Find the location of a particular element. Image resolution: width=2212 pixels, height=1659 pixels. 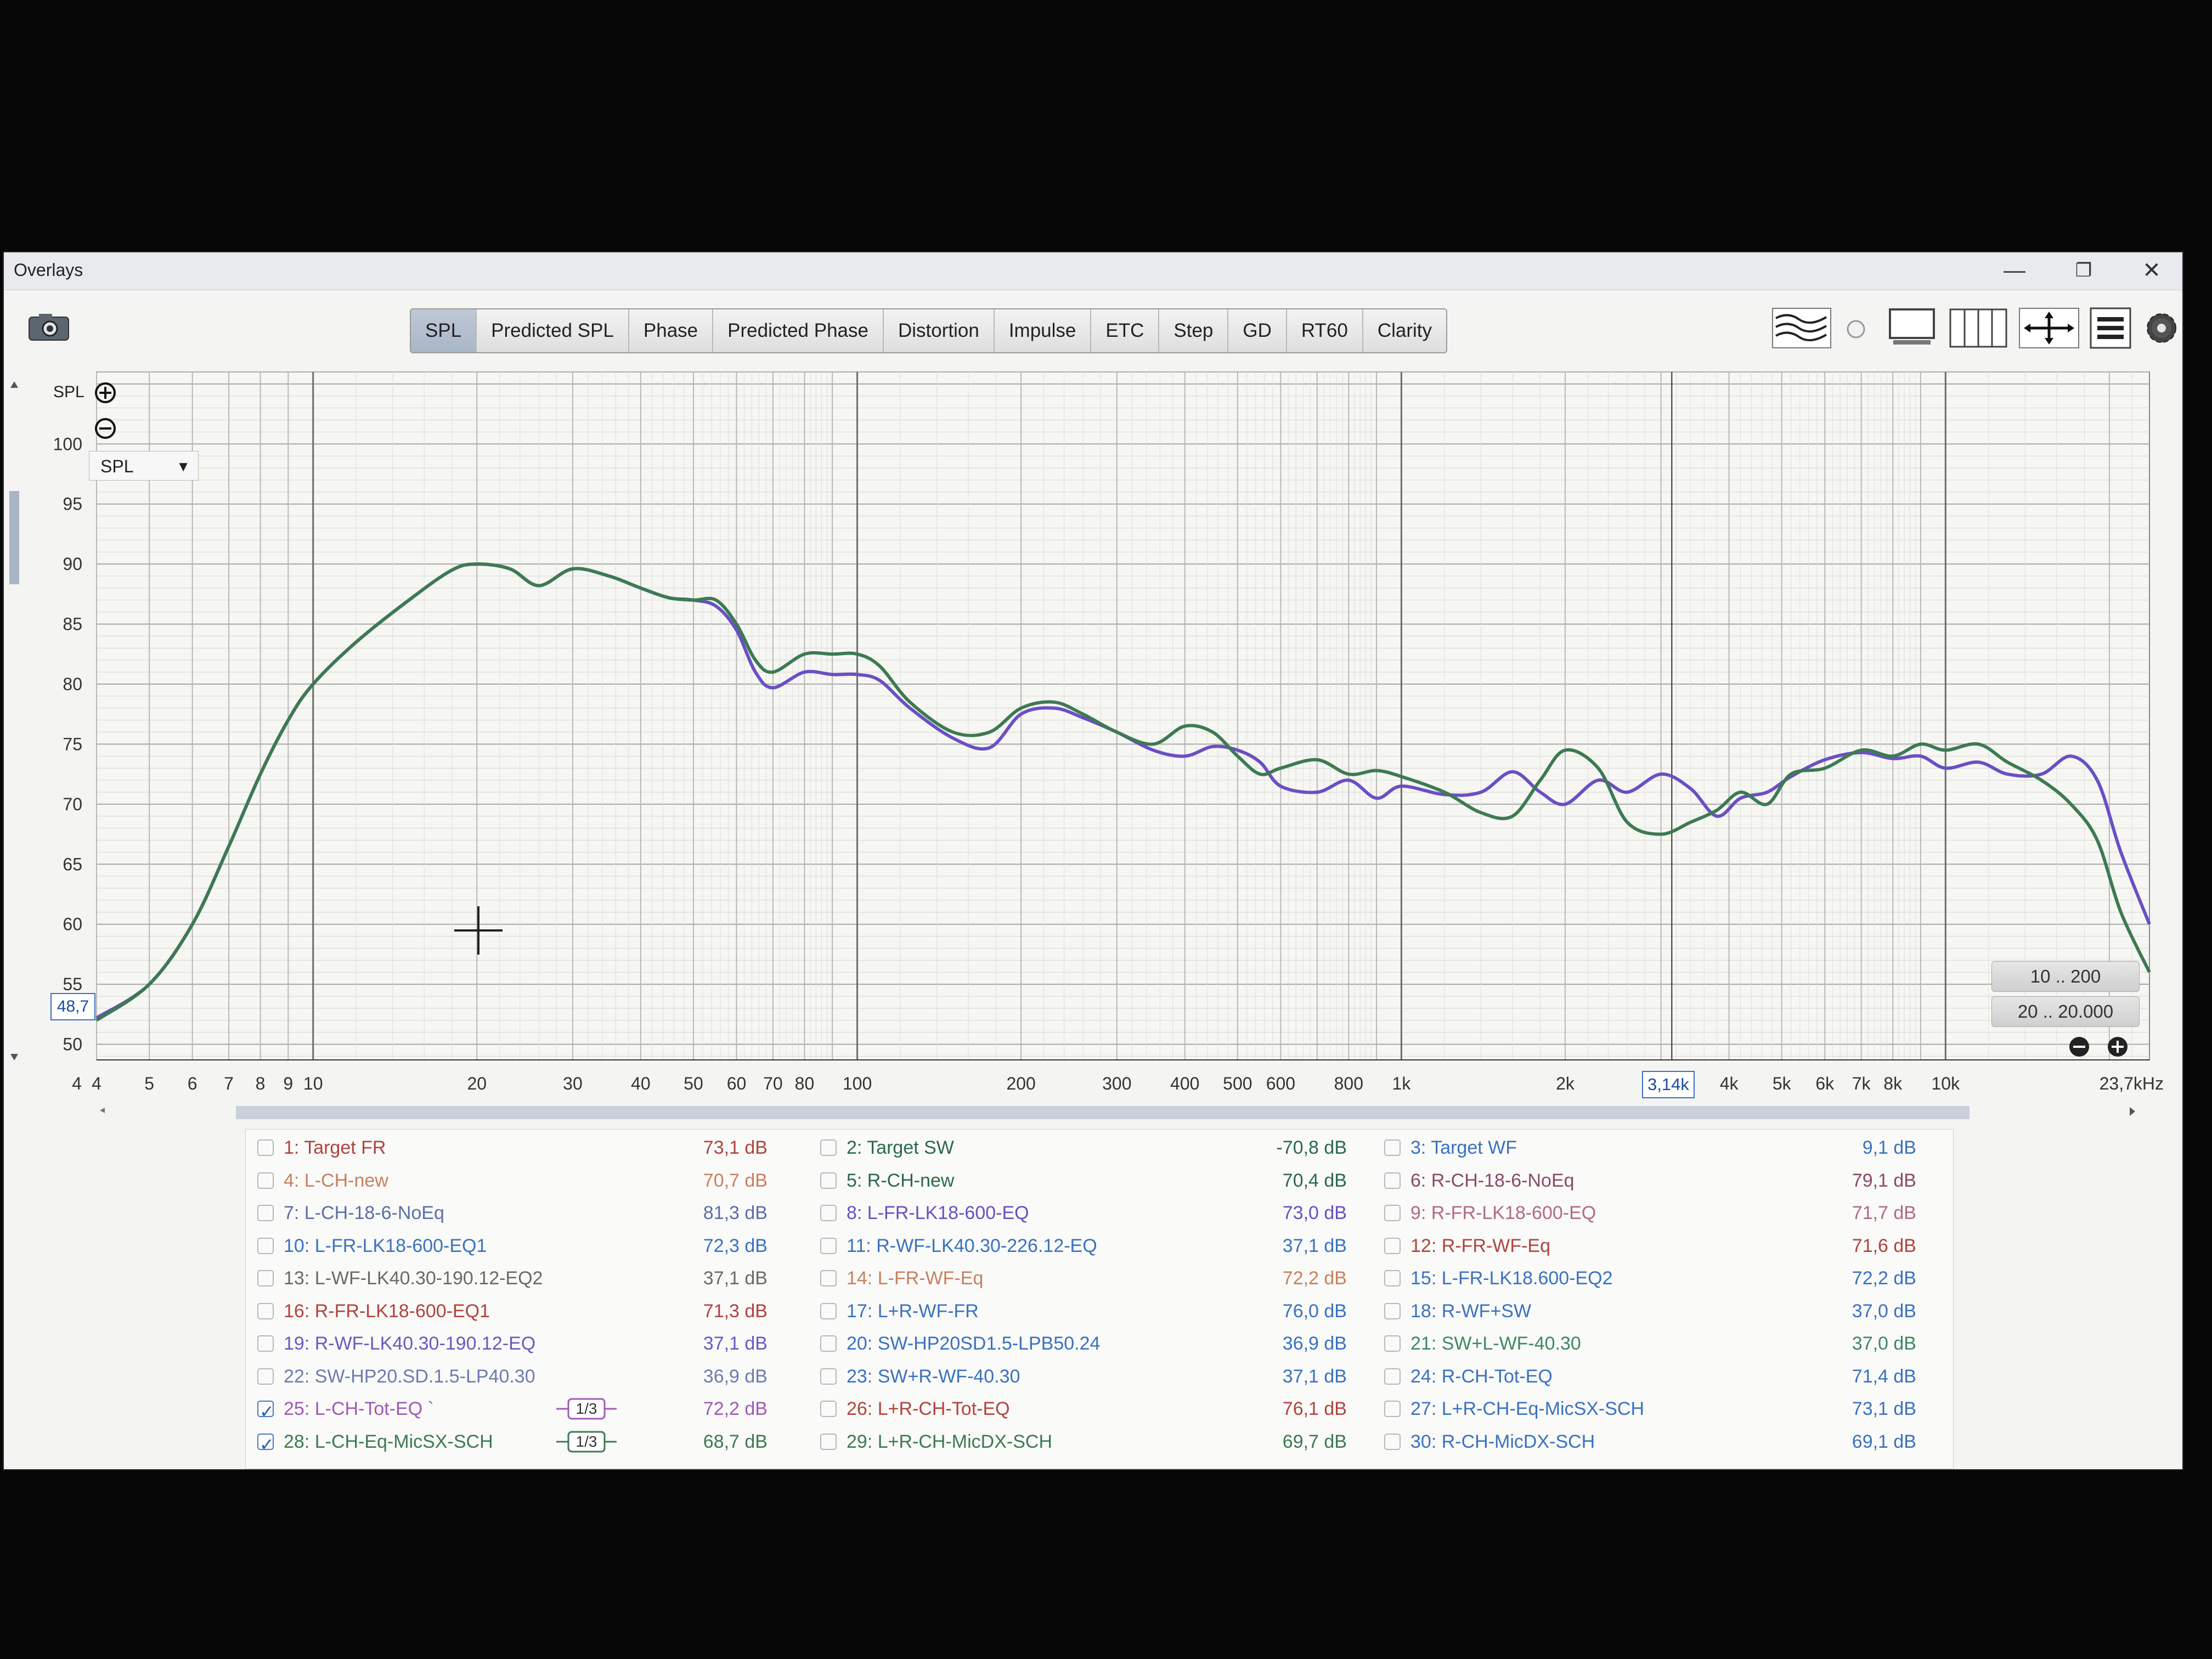

y-tick-label: 100 is located at coordinates (68, 444).